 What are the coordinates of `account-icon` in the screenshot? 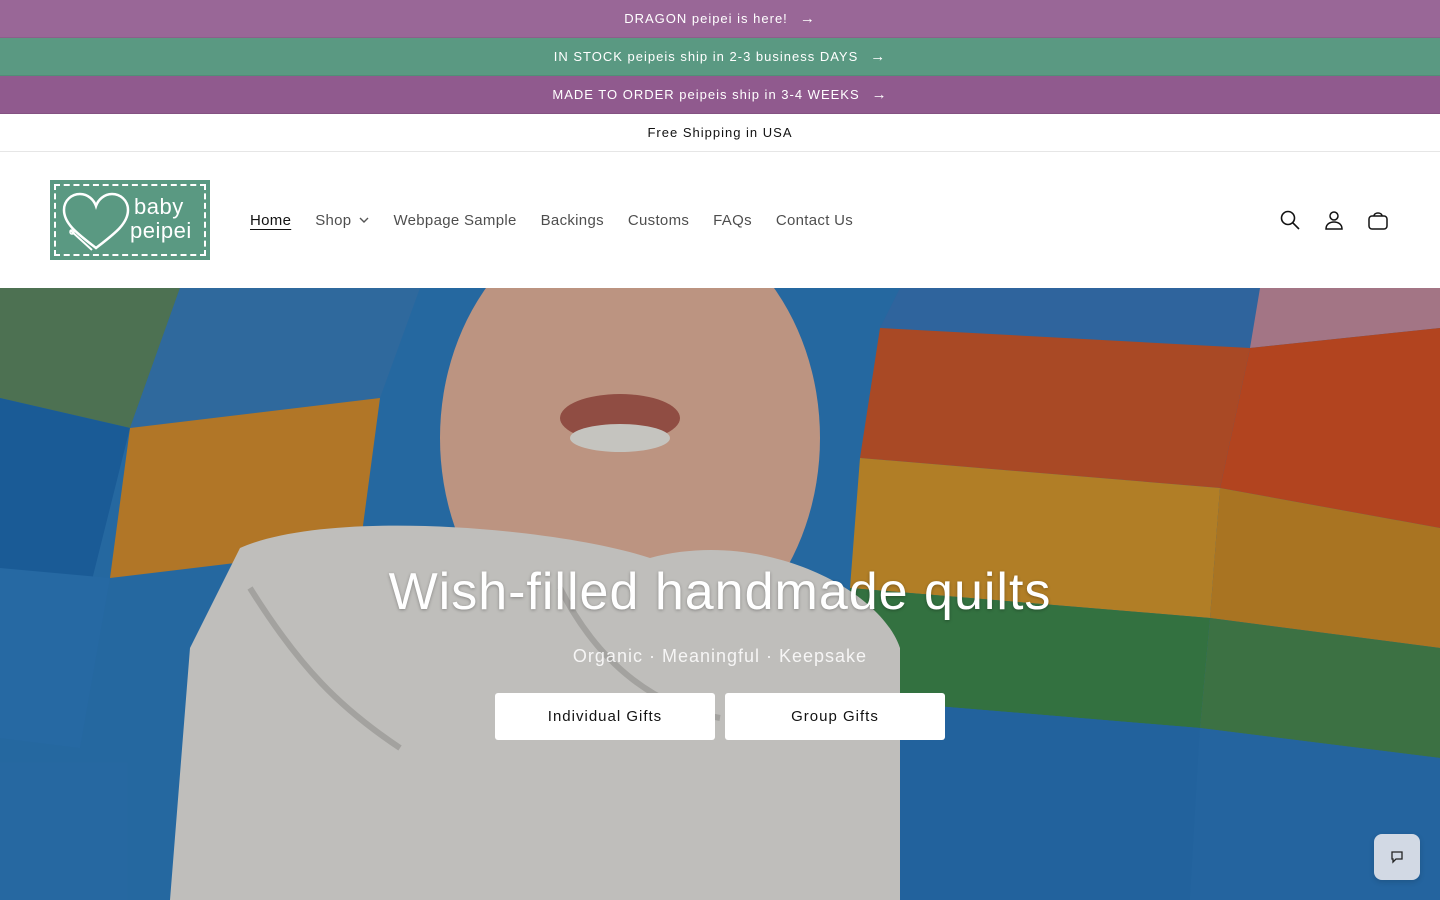 It's located at (1334, 220).